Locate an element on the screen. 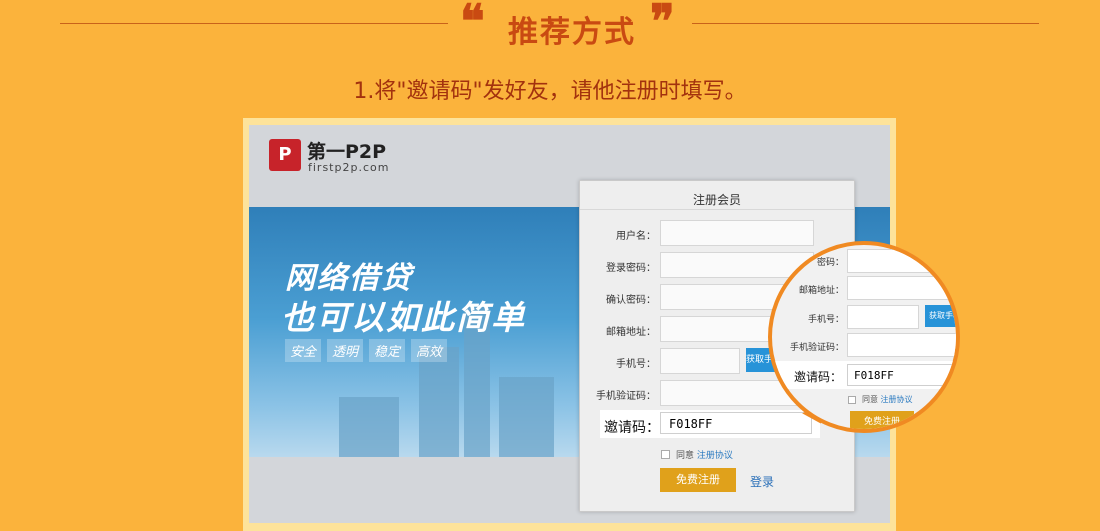 Image resolution: width=1100 pixels, height=531 pixels. phone-label: 手机号： is located at coordinates (636, 364).